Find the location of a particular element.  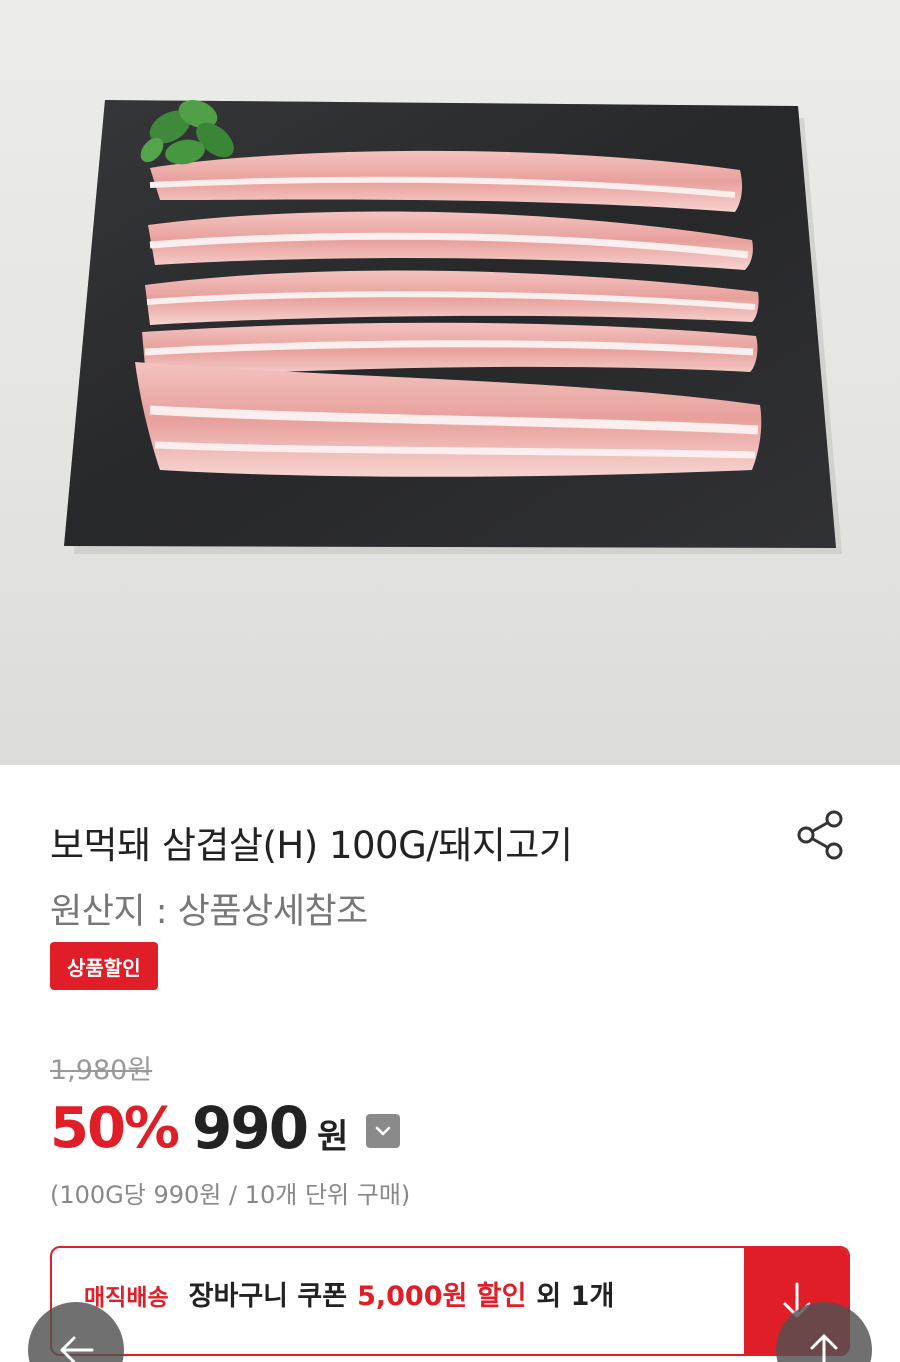

share-icon is located at coordinates (820, 835).